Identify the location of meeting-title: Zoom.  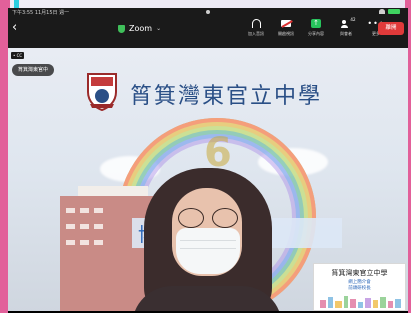
(141, 28).